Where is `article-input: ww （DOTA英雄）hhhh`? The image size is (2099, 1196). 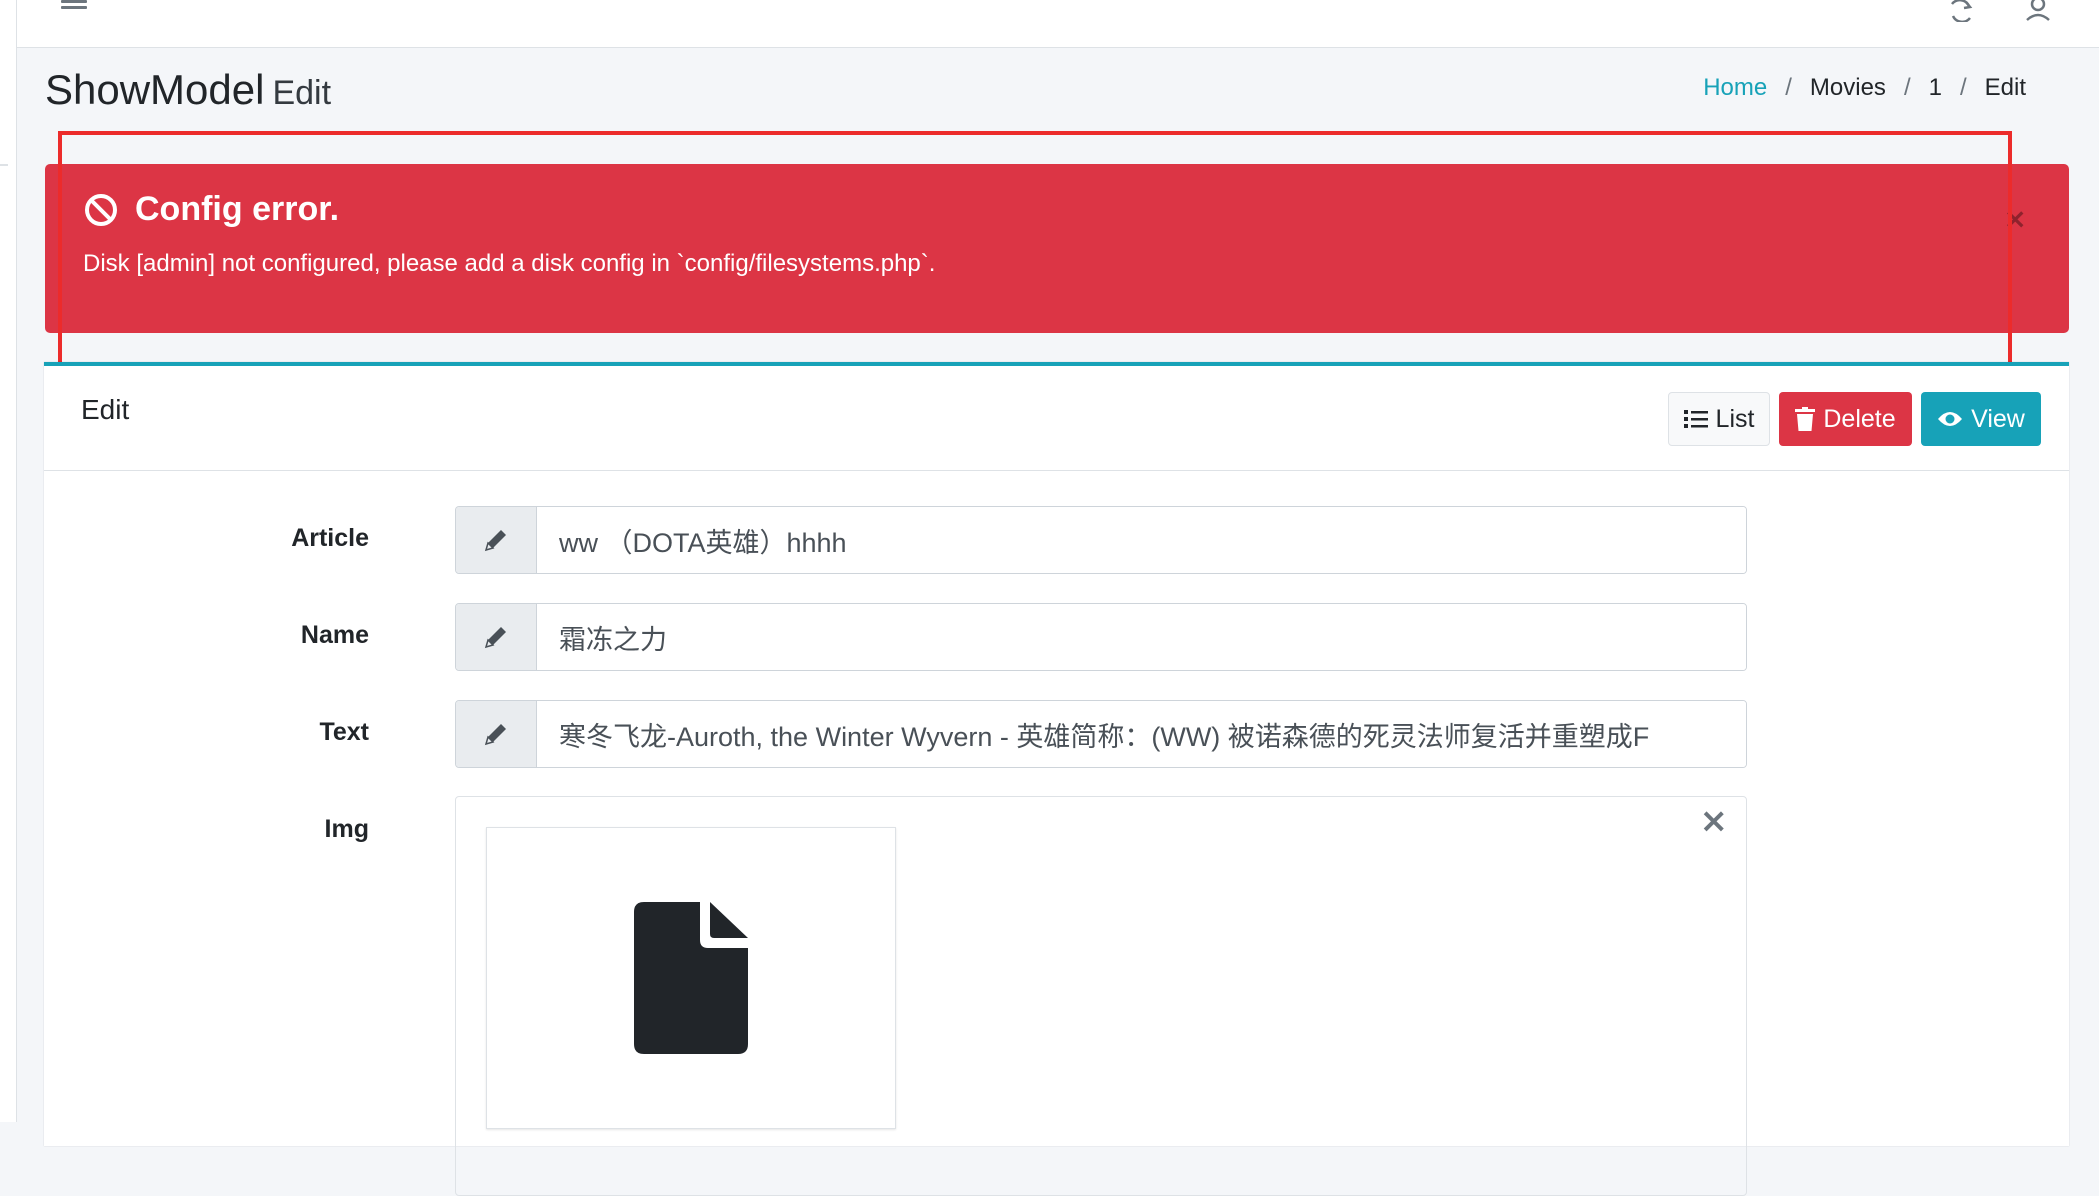 article-input: ww （DOTA英雄）hhhh is located at coordinates (1141, 540).